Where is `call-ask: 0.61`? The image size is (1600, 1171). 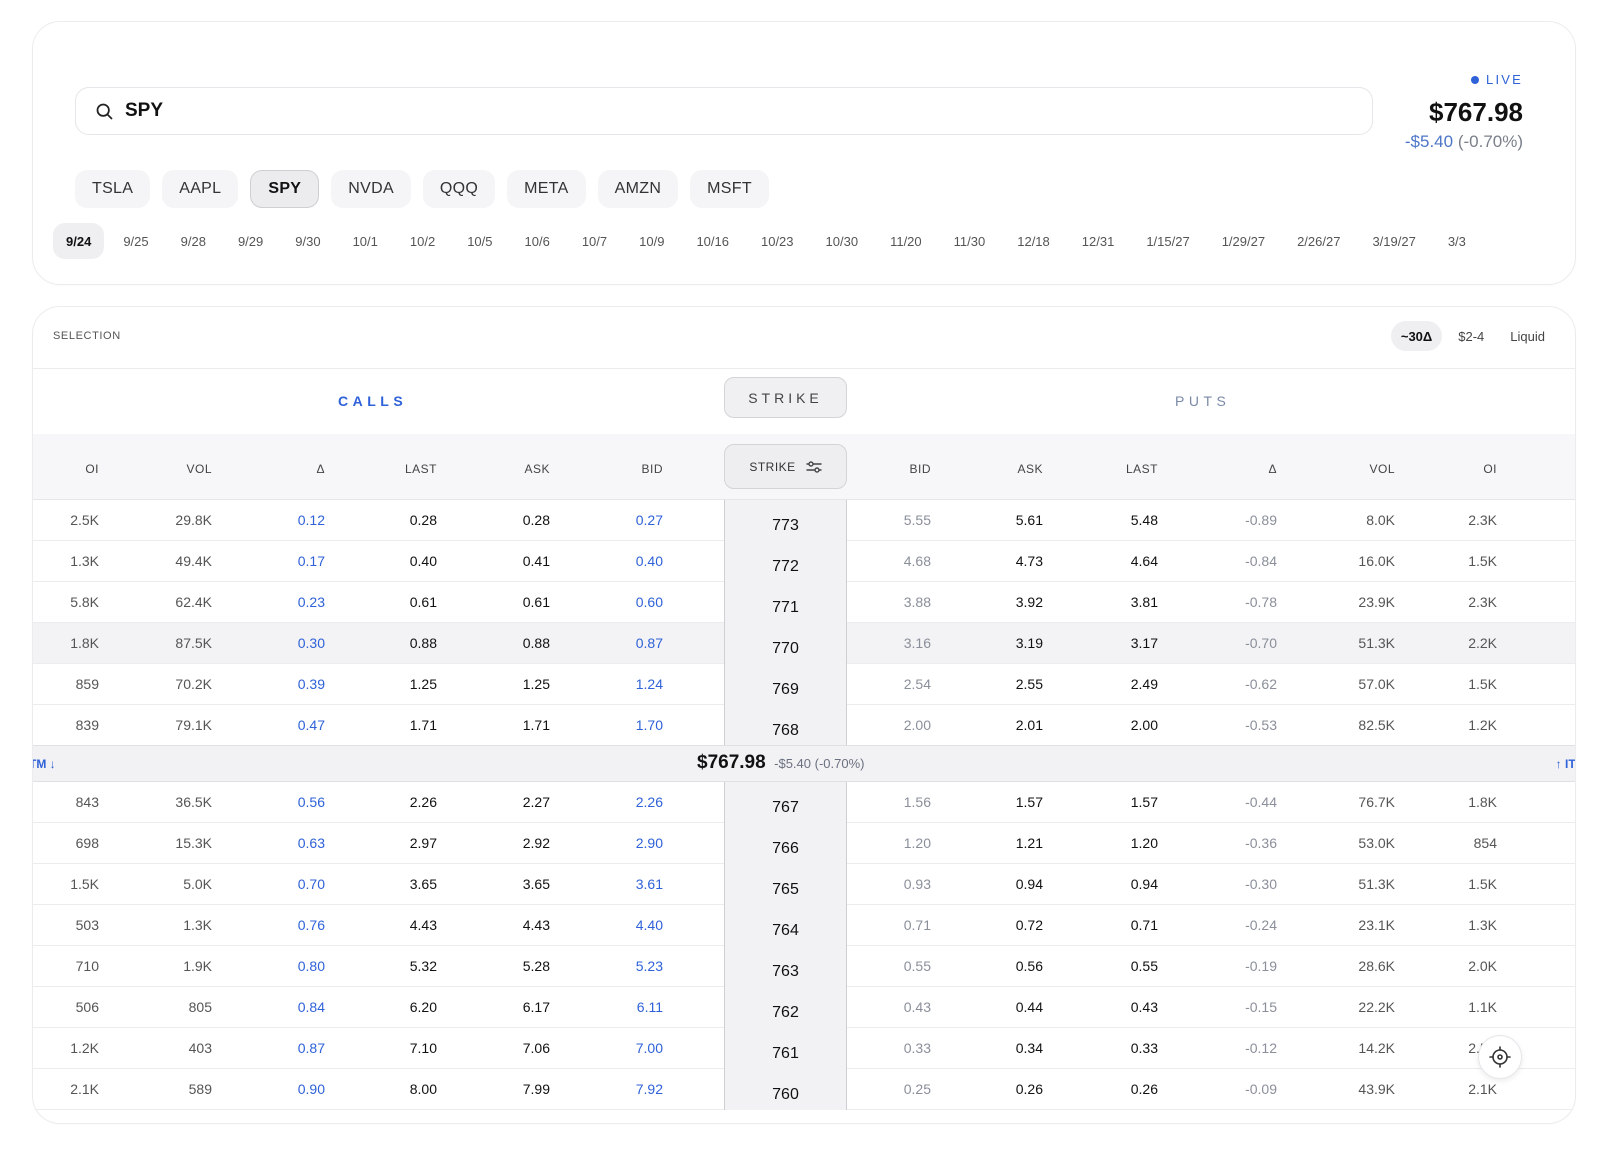 call-ask: 0.61 is located at coordinates (536, 602).